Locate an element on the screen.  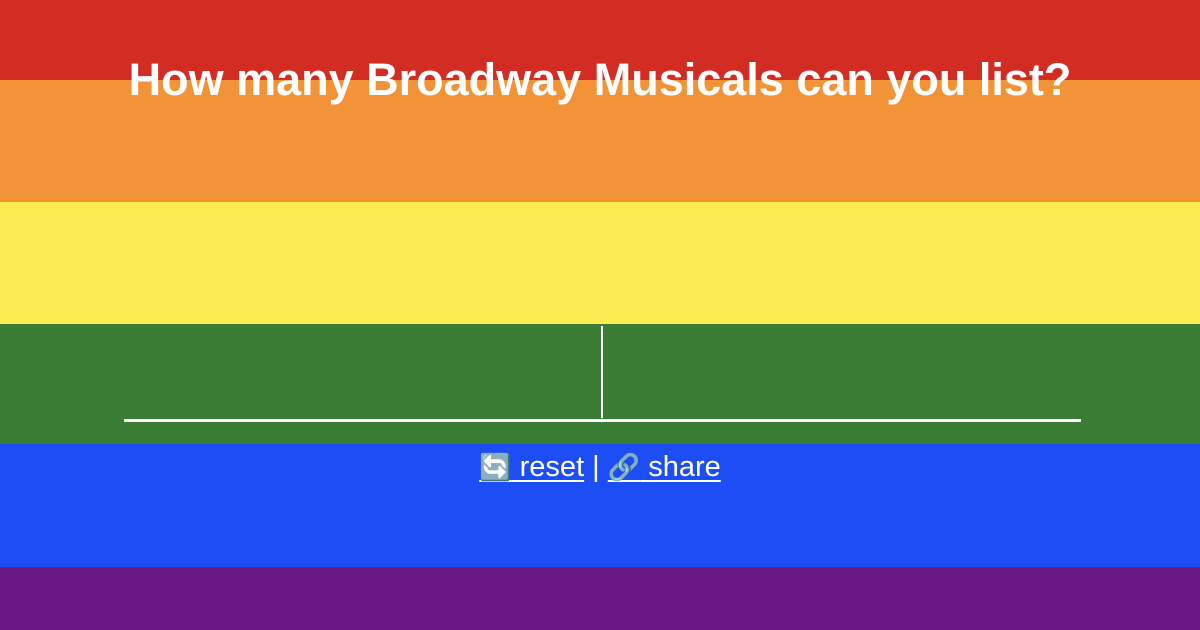
page-title: How many Broadway Musicals can you list? is located at coordinates (600, 79).